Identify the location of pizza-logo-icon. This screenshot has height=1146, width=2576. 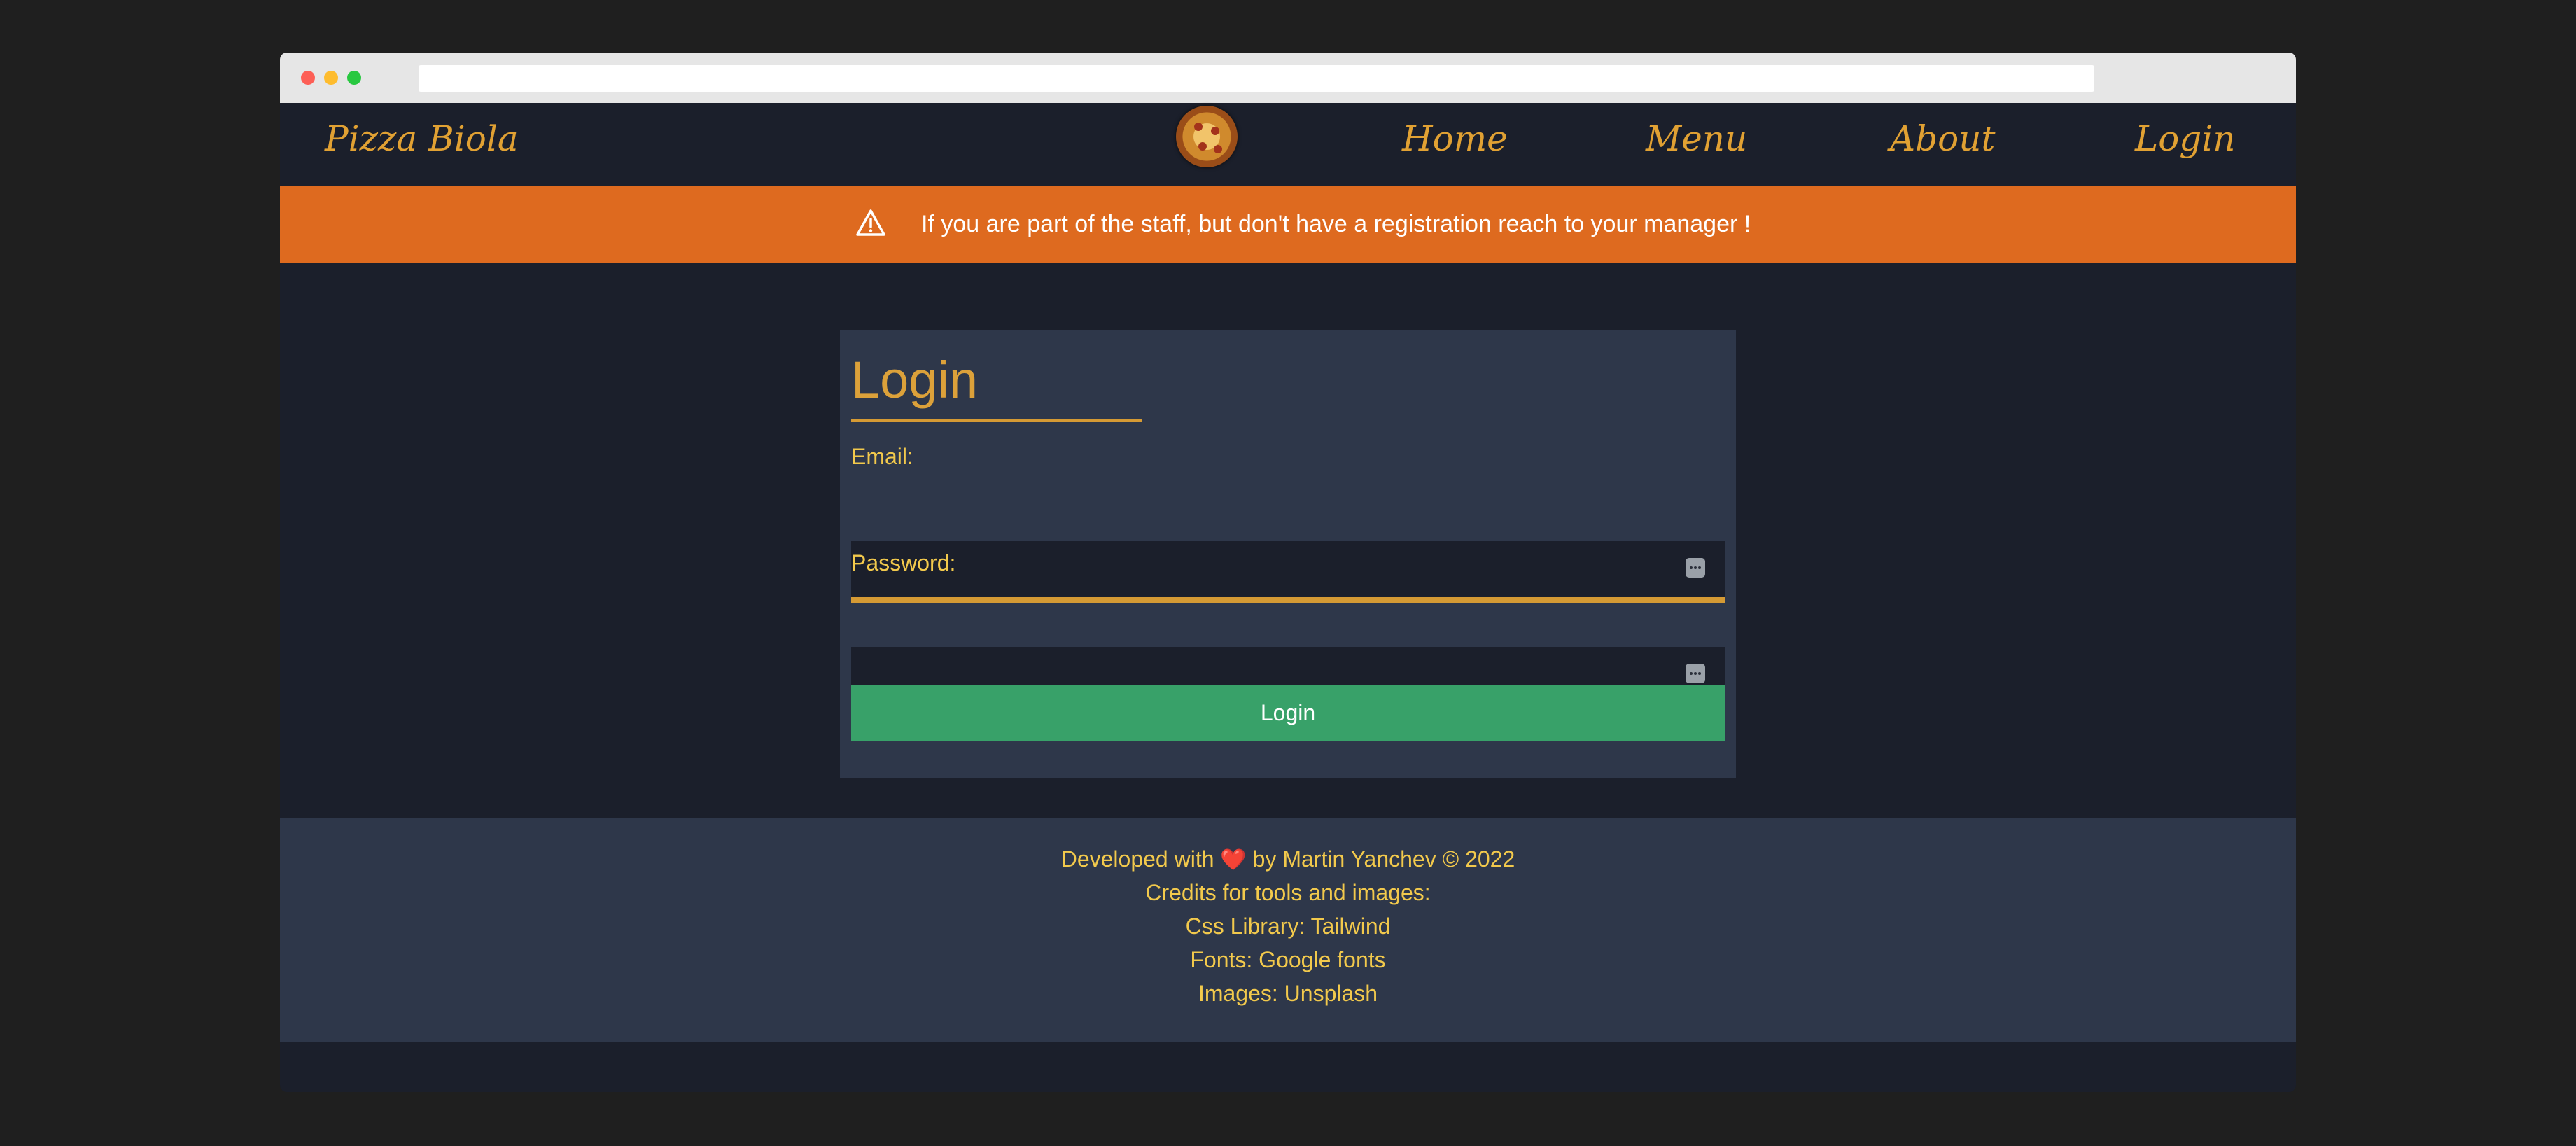
(1207, 136).